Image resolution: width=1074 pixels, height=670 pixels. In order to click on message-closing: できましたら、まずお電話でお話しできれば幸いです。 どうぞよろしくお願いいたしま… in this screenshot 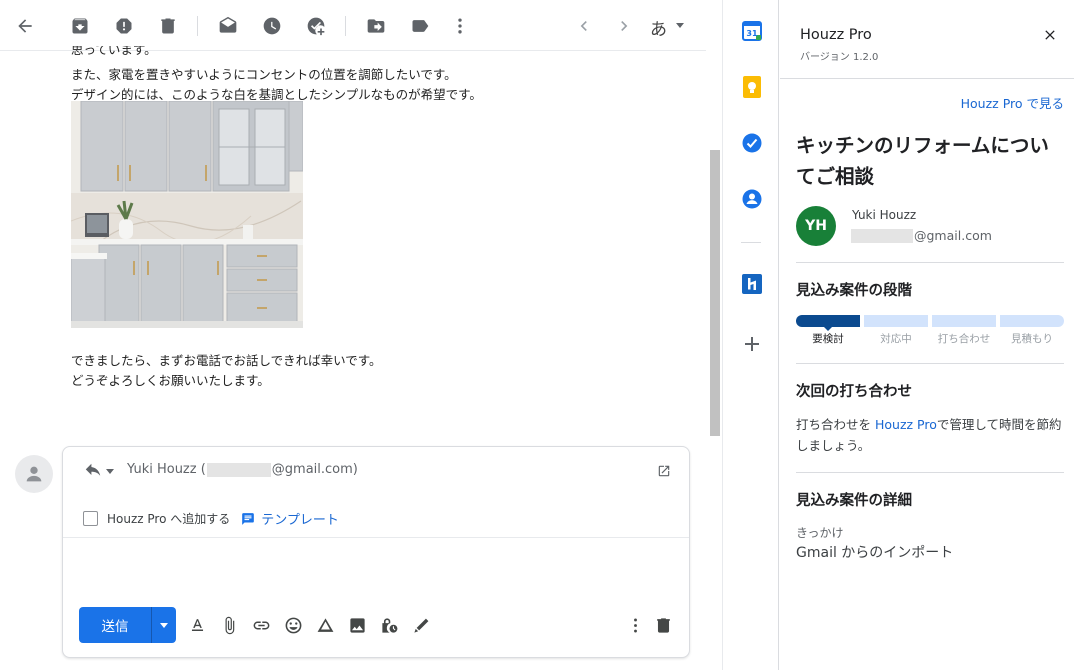, I will do `click(226, 371)`.